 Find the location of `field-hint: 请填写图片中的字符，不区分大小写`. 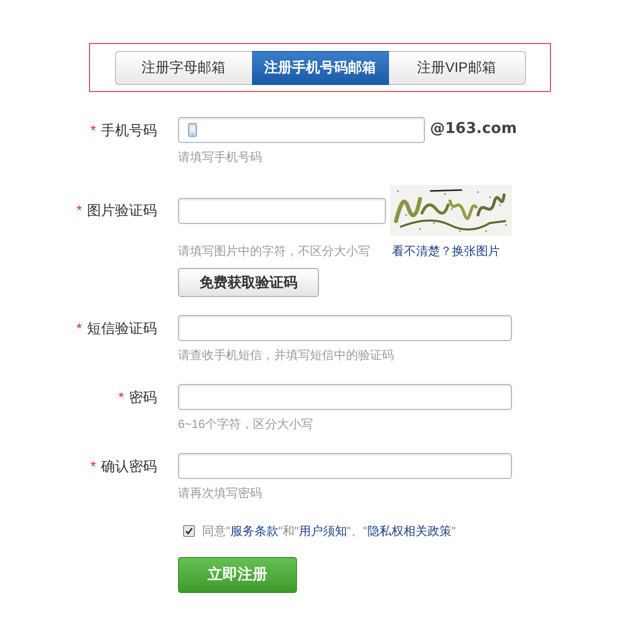

field-hint: 请填写图片中的字符，不区分大小写 is located at coordinates (274, 251).